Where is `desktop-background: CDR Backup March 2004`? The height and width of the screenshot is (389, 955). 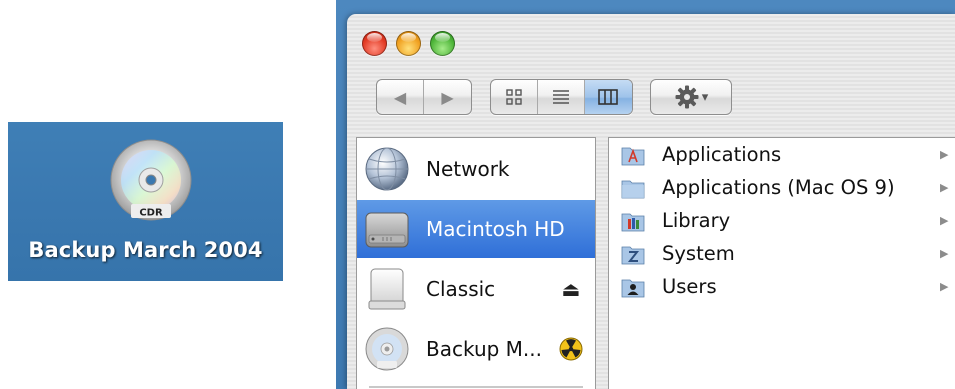
desktop-background: CDR Backup March 2004 is located at coordinates (145, 201).